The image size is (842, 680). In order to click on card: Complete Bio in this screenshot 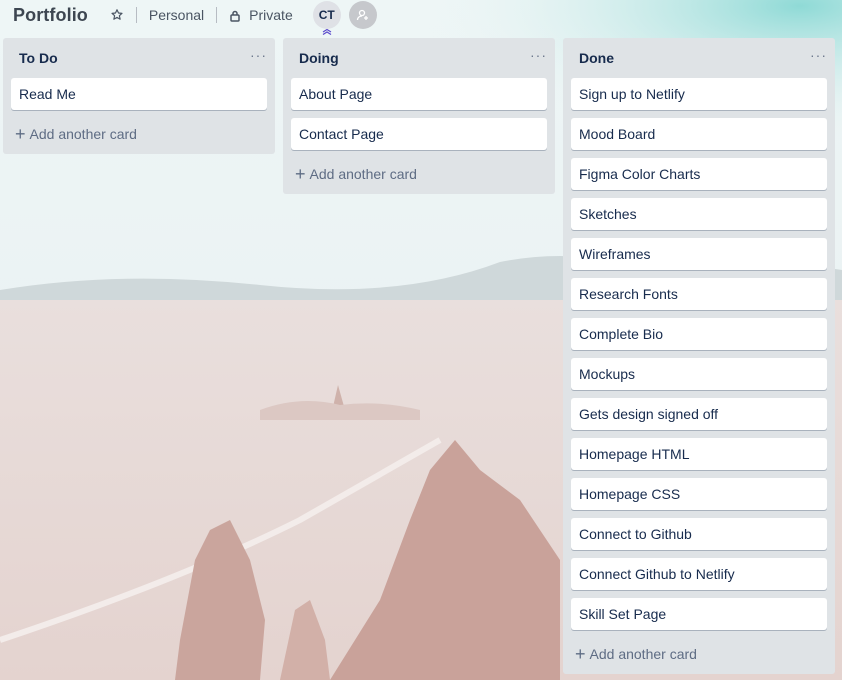, I will do `click(699, 334)`.